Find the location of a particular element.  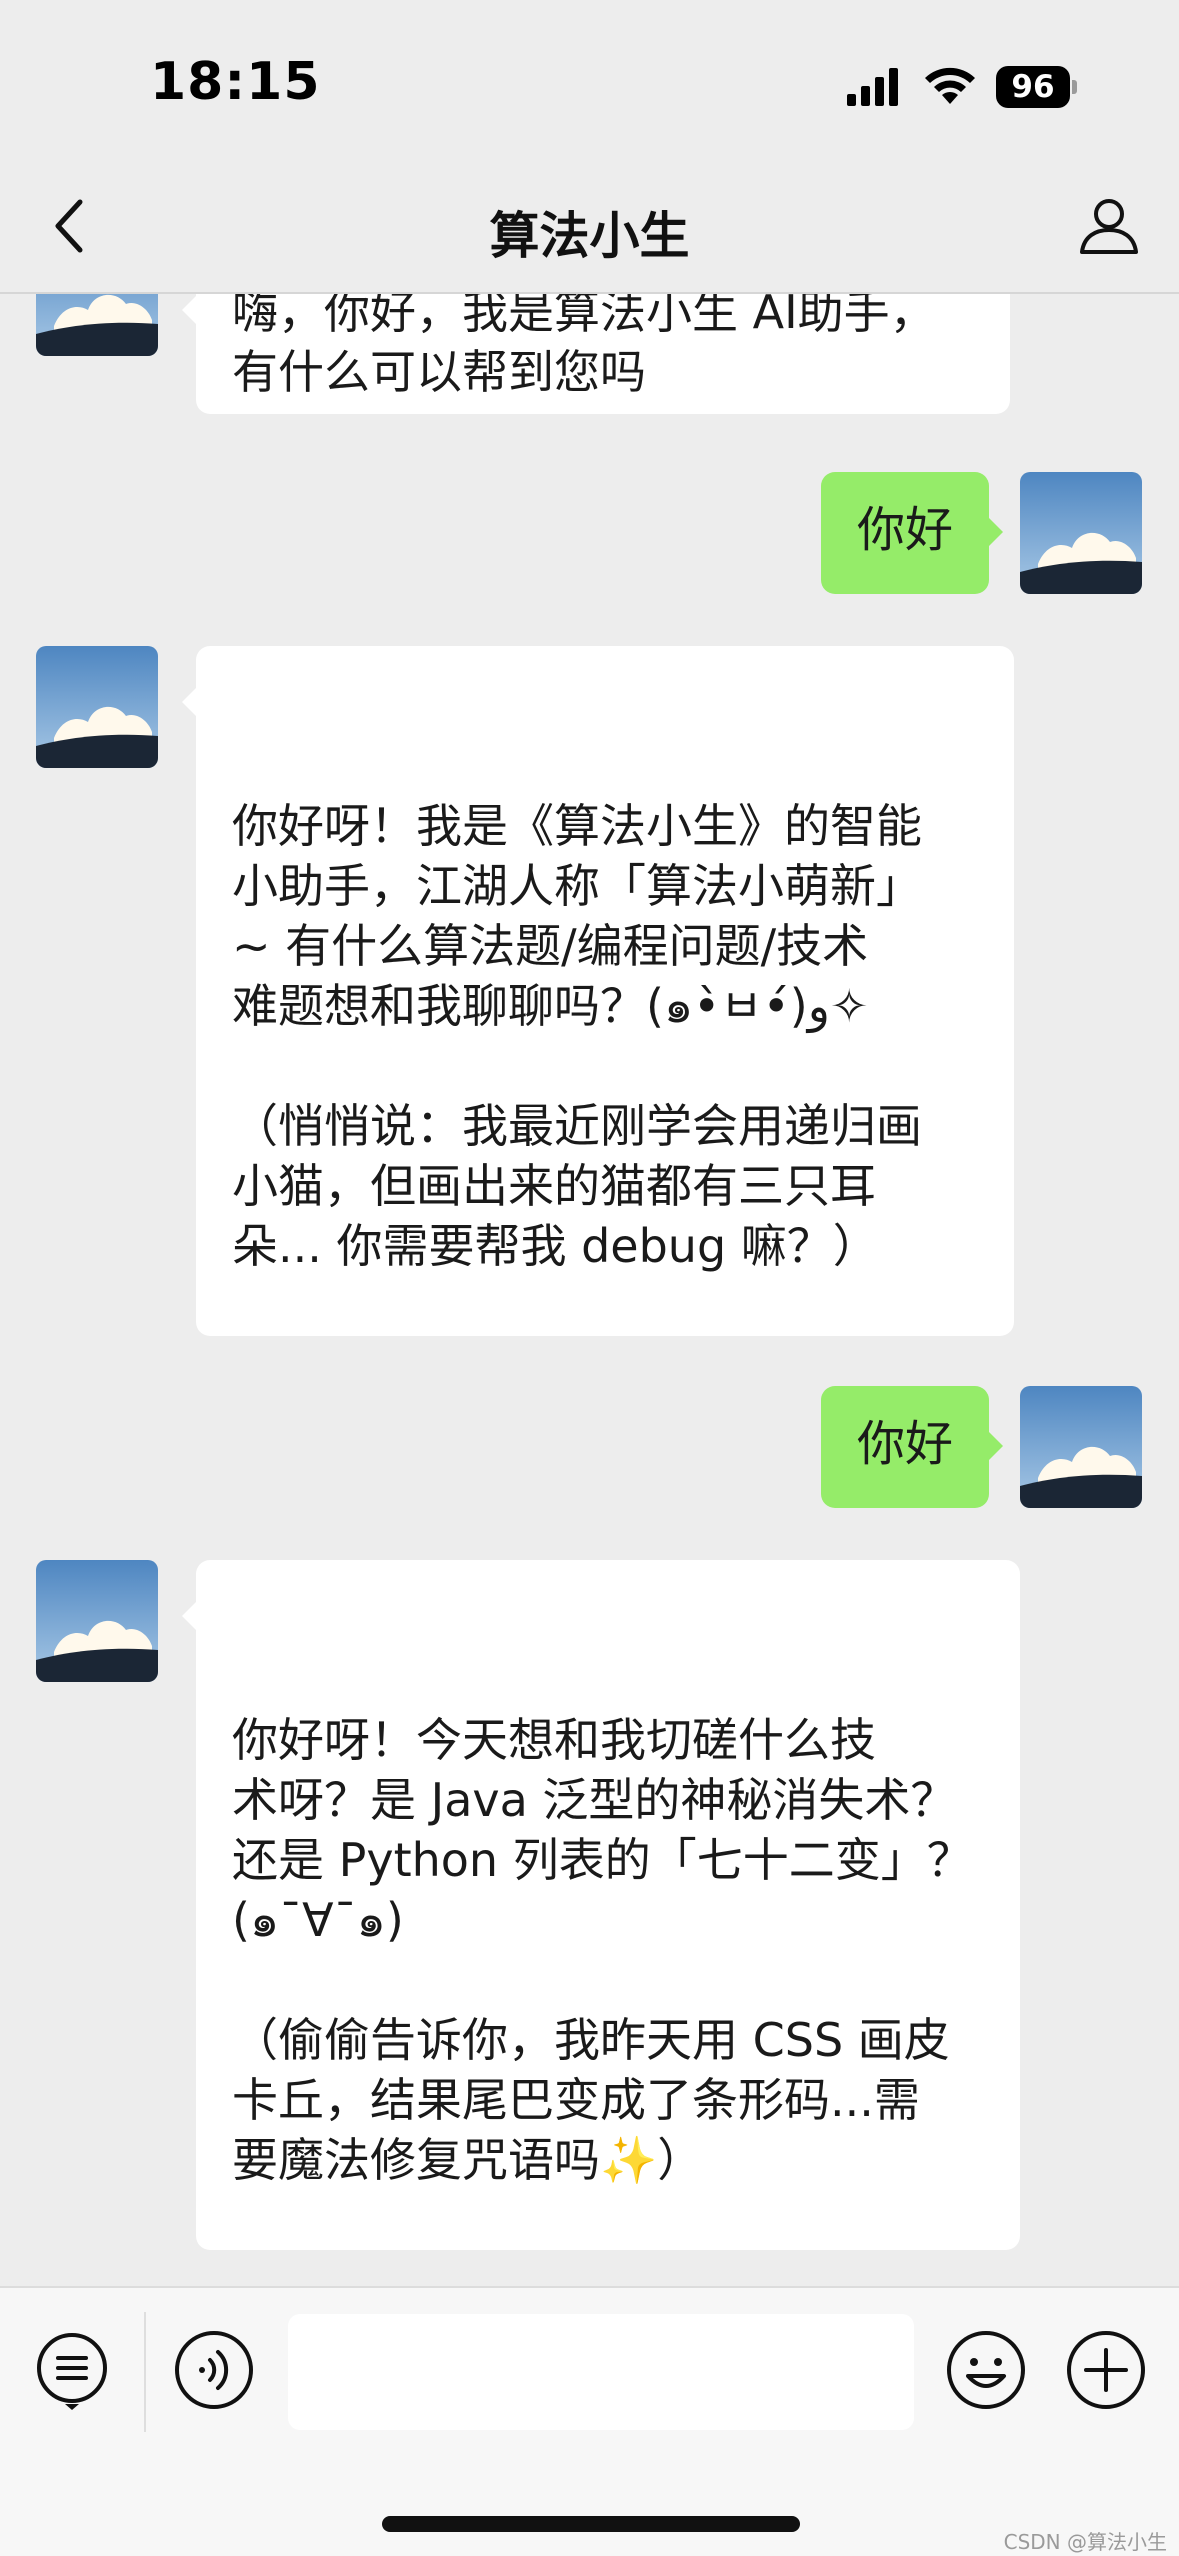

battery-level: 96 is located at coordinates (1033, 87).